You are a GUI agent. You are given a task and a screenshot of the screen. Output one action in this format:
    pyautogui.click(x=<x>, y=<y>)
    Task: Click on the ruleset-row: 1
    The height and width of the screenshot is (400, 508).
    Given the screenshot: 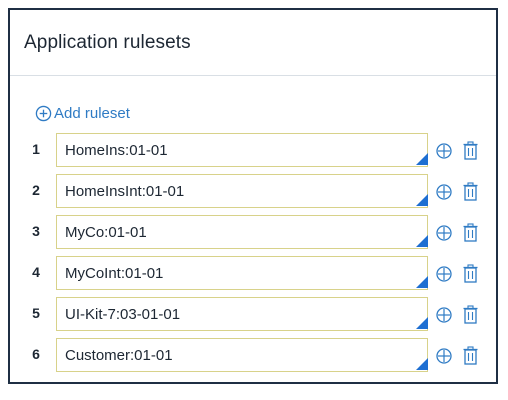 What is the action you would take?
    pyautogui.click(x=250, y=150)
    